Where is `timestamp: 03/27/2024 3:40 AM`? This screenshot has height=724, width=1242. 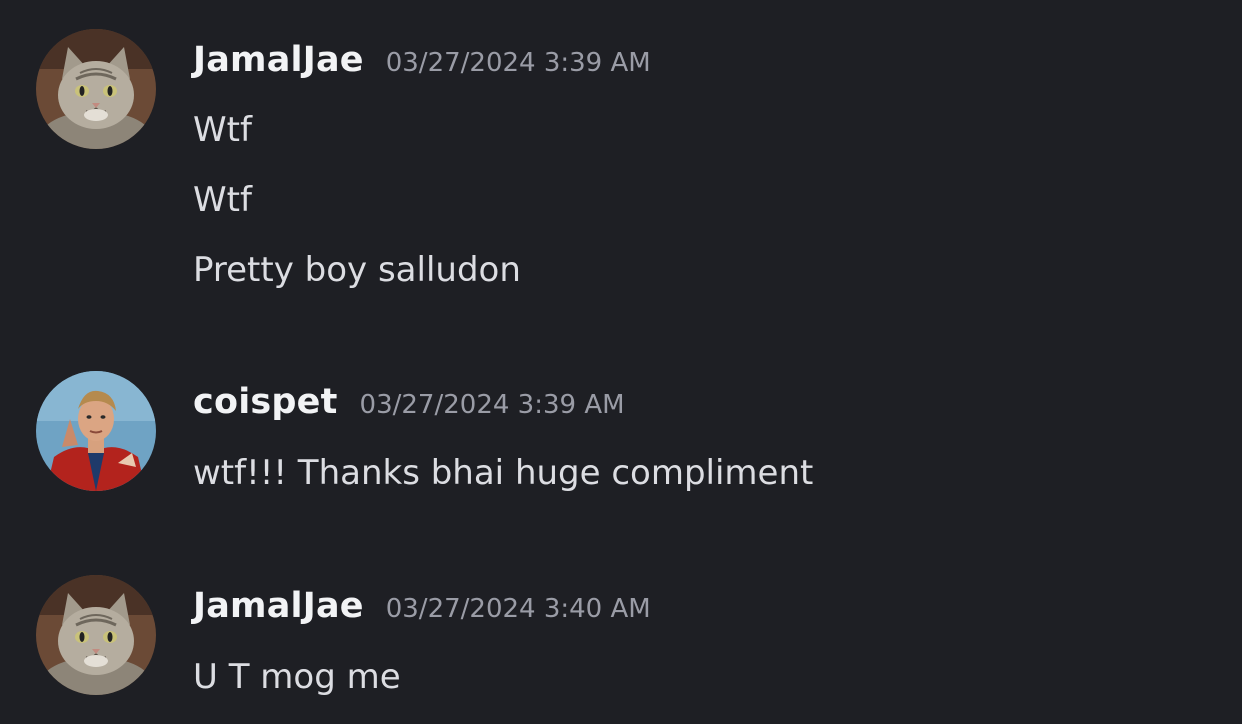 timestamp: 03/27/2024 3:40 AM is located at coordinates (518, 609).